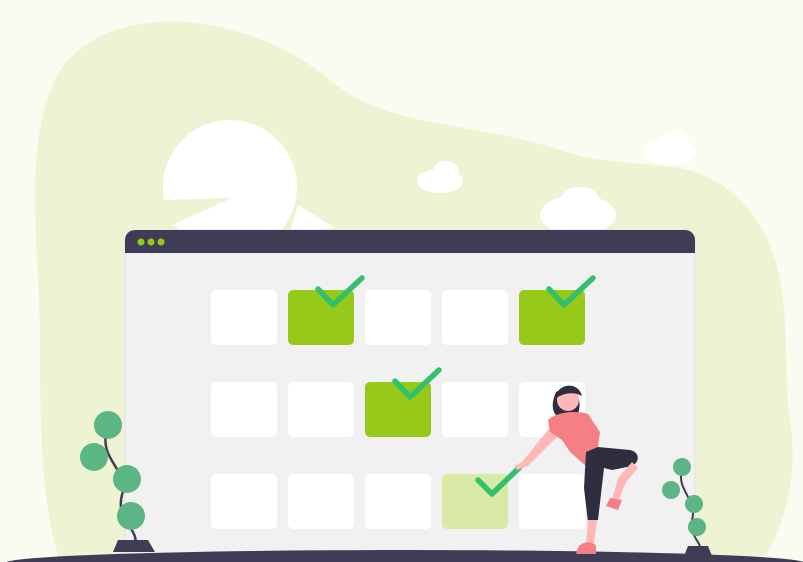 This screenshot has height=562, width=803. Describe the element at coordinates (410, 241) in the screenshot. I see `window-titlebar` at that location.